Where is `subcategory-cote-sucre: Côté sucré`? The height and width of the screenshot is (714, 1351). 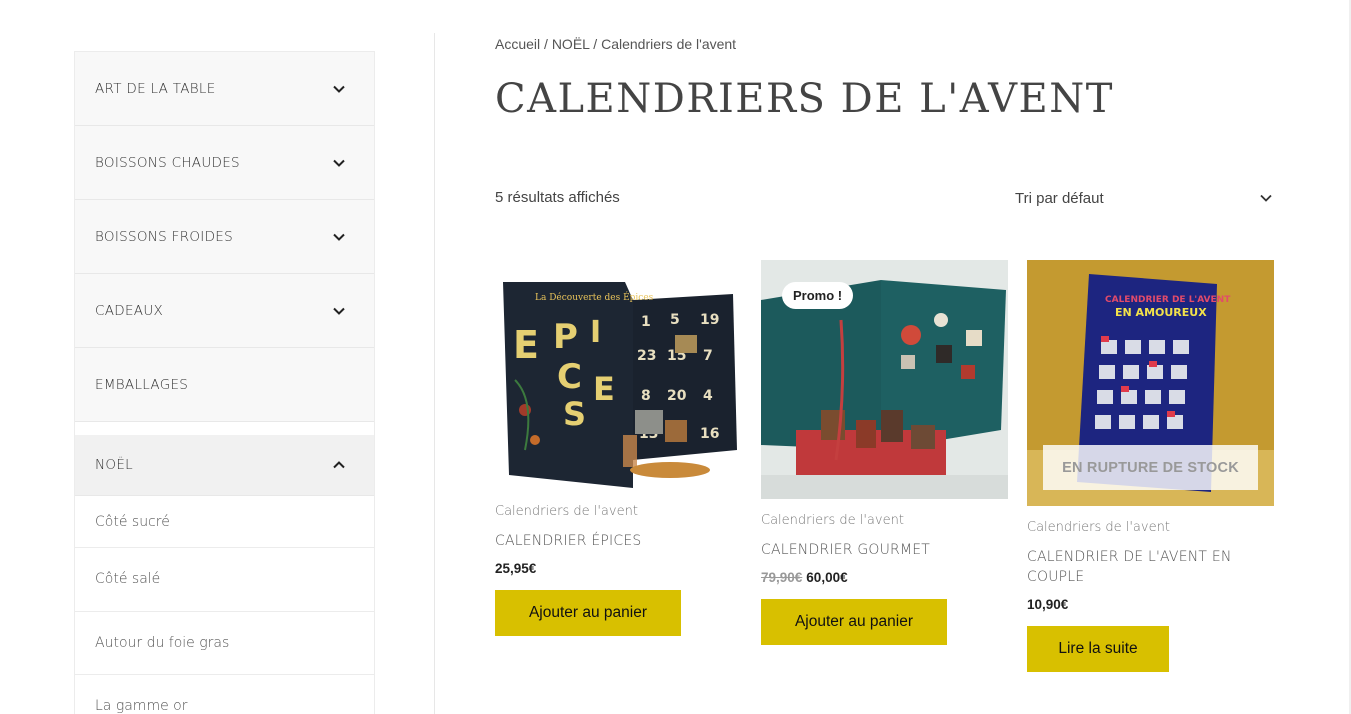 subcategory-cote-sucre: Côté sucré is located at coordinates (224, 522).